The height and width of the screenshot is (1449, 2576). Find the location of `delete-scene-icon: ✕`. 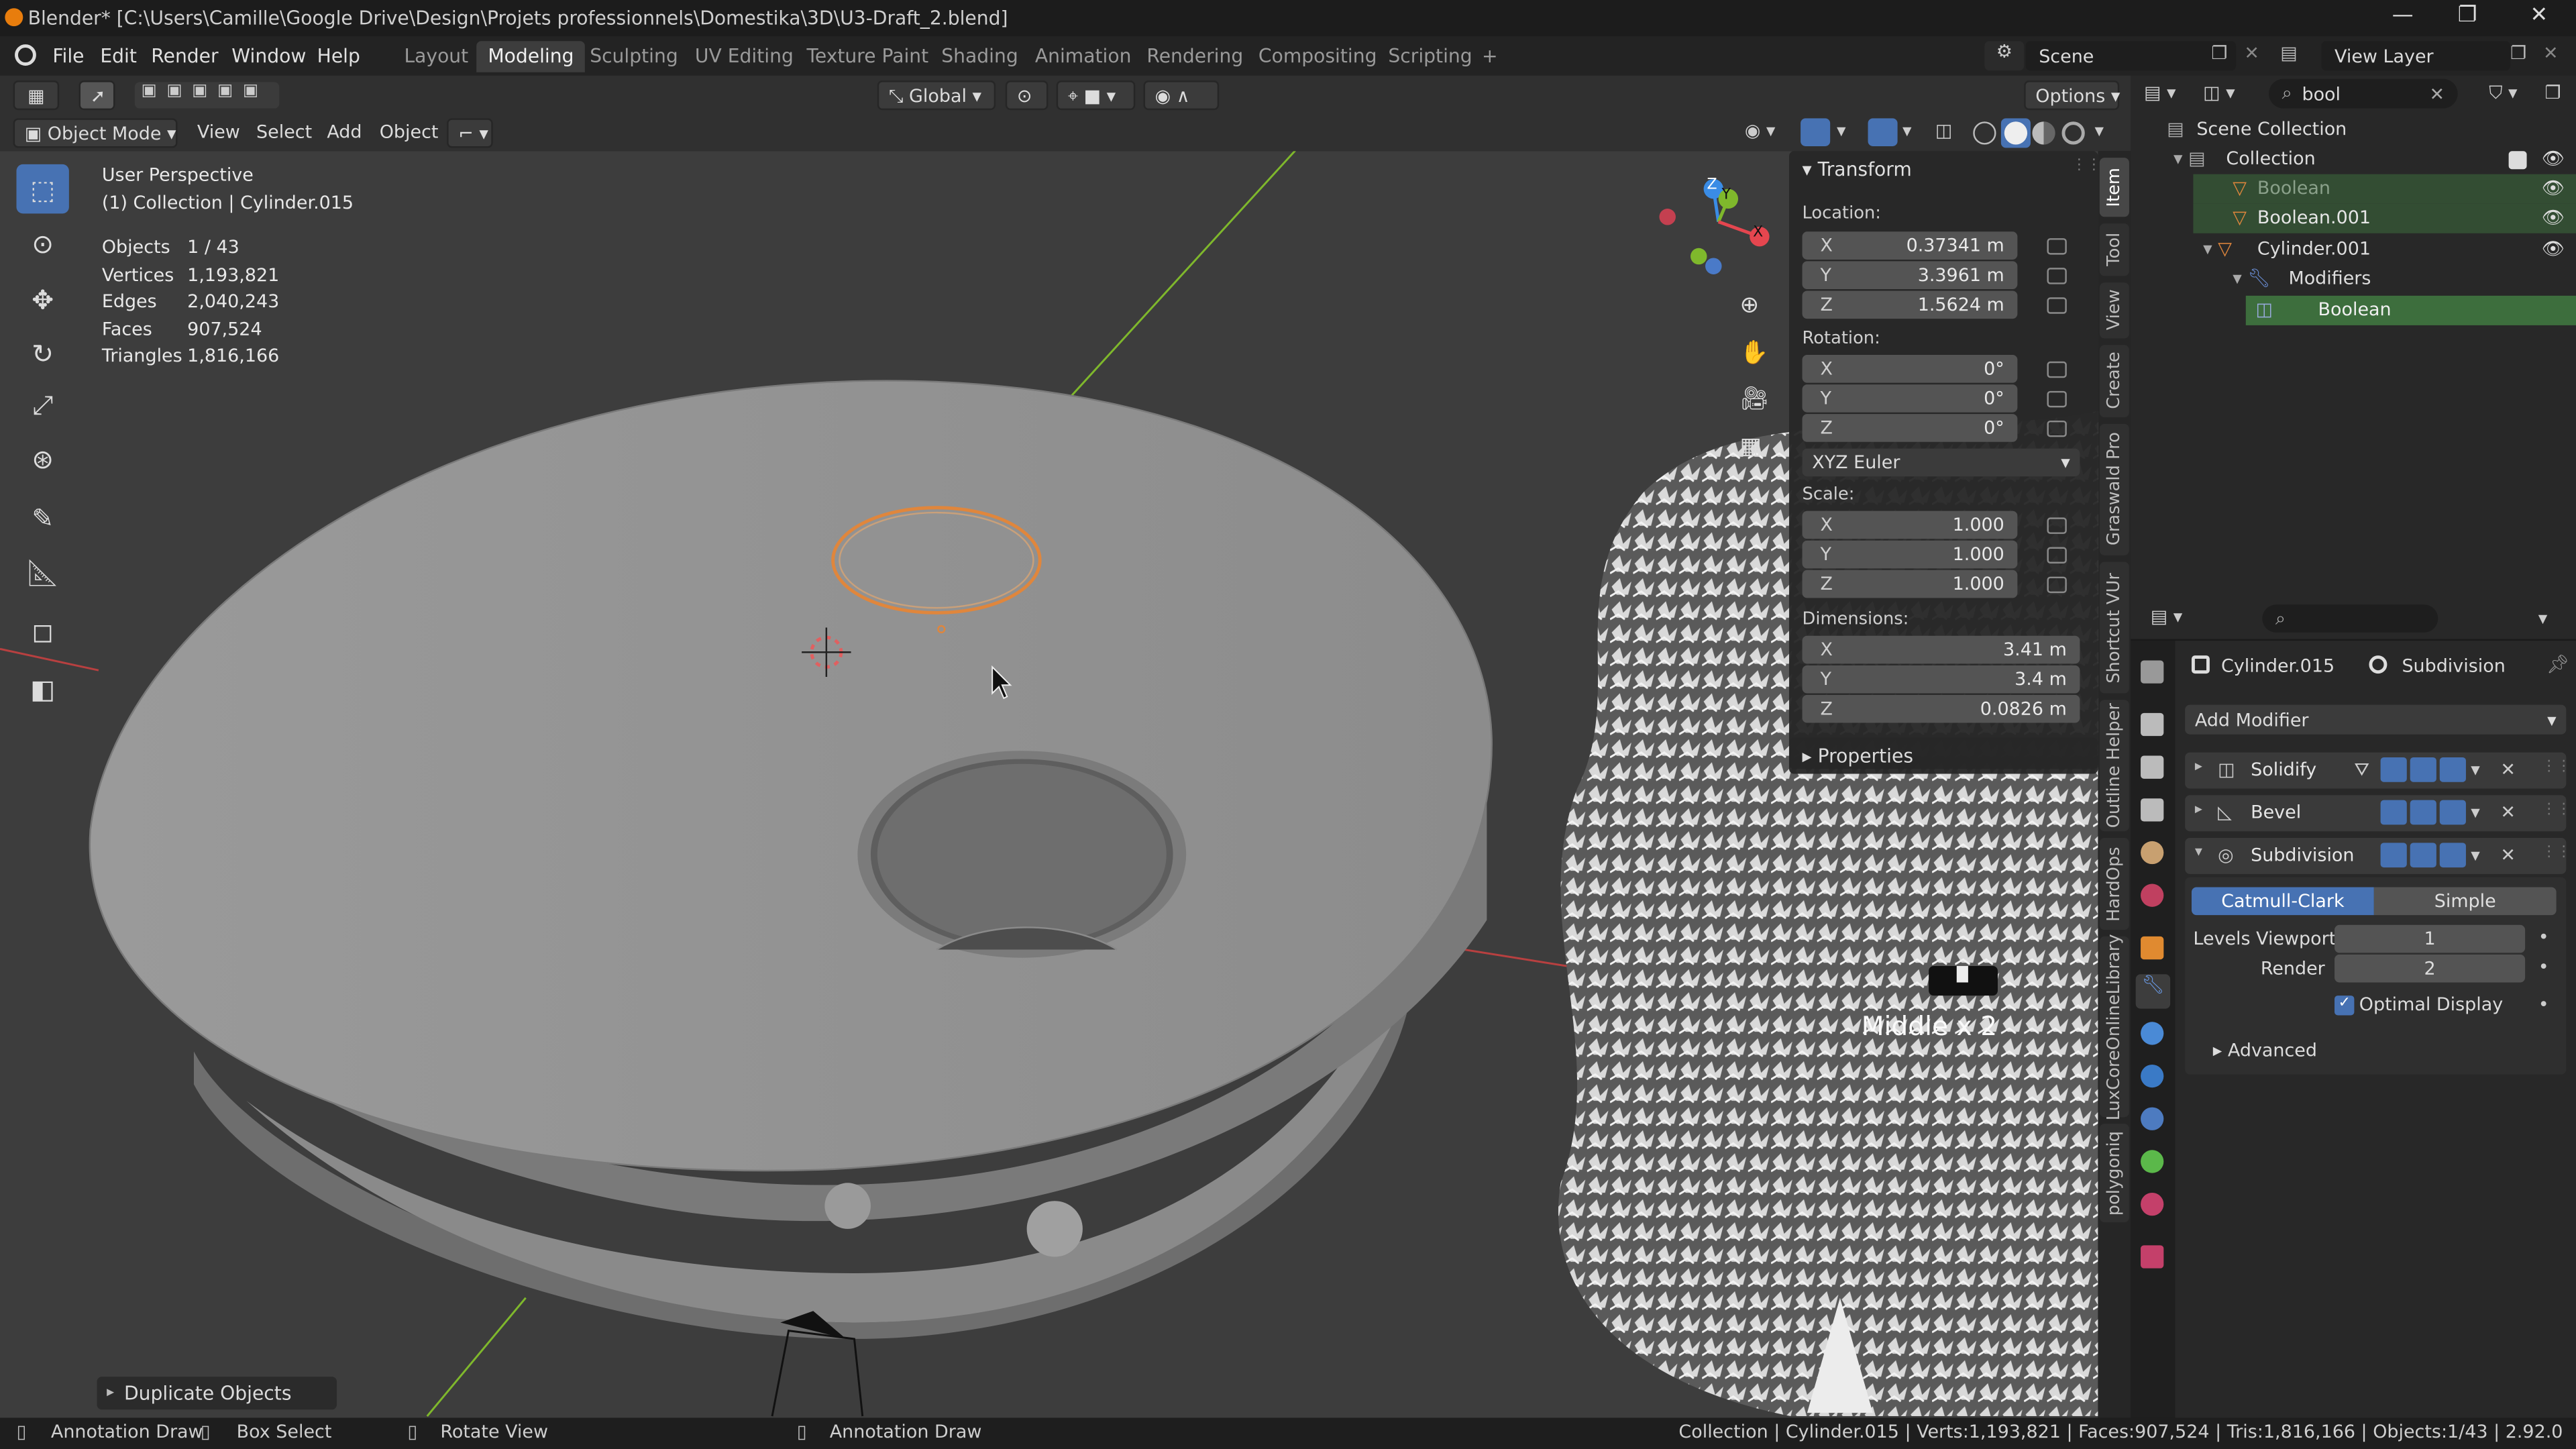

delete-scene-icon: ✕ is located at coordinates (2251, 53).